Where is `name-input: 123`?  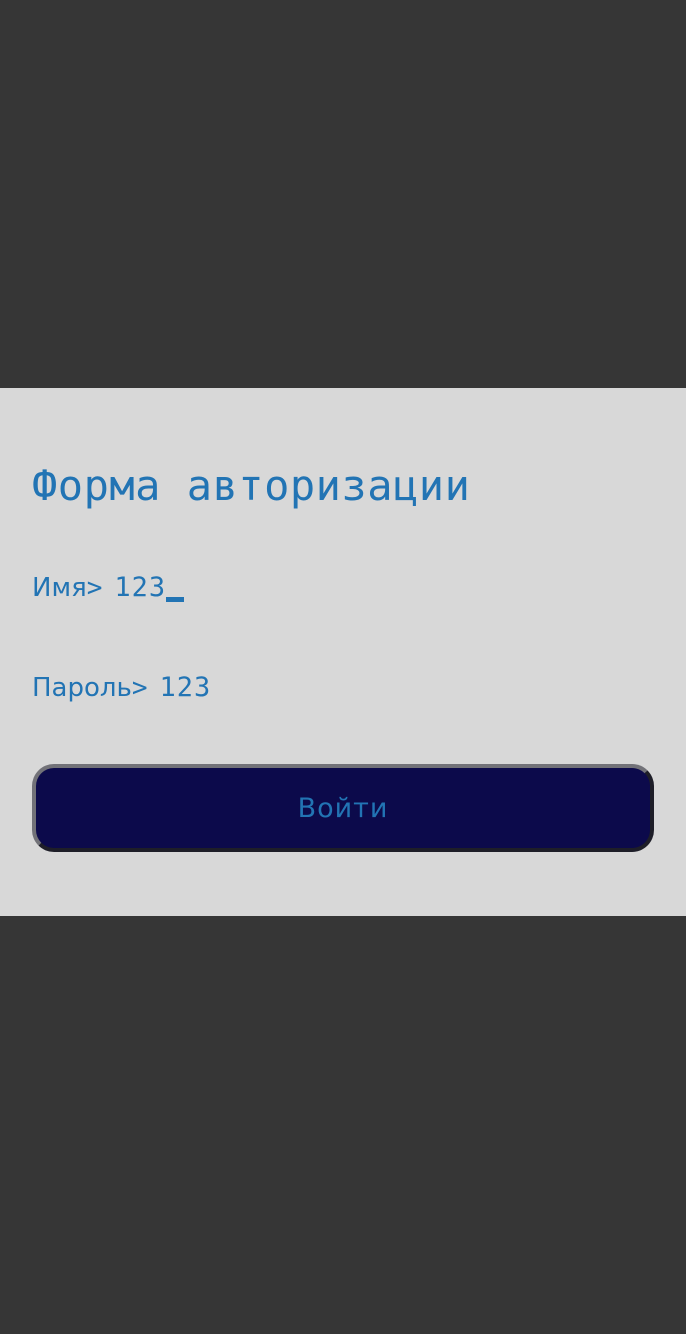
name-input: 123 is located at coordinates (140, 588).